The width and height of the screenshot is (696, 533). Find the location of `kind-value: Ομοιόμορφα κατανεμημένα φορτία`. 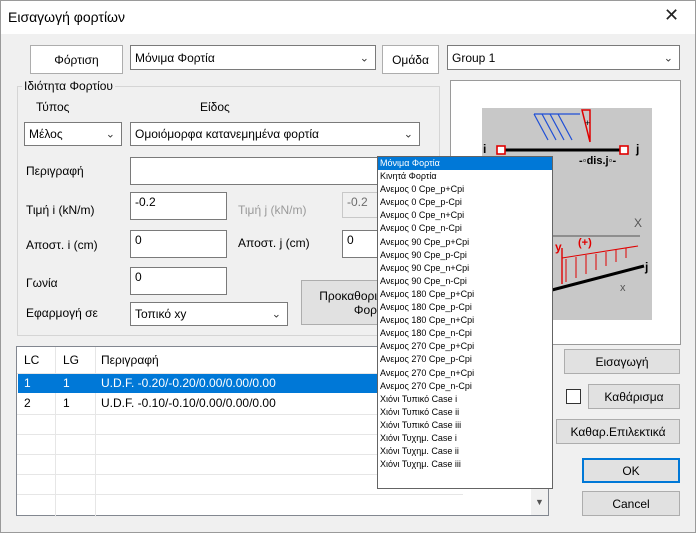

kind-value: Ομοιόμορφα κατανεμημένα φορτία is located at coordinates (227, 134).